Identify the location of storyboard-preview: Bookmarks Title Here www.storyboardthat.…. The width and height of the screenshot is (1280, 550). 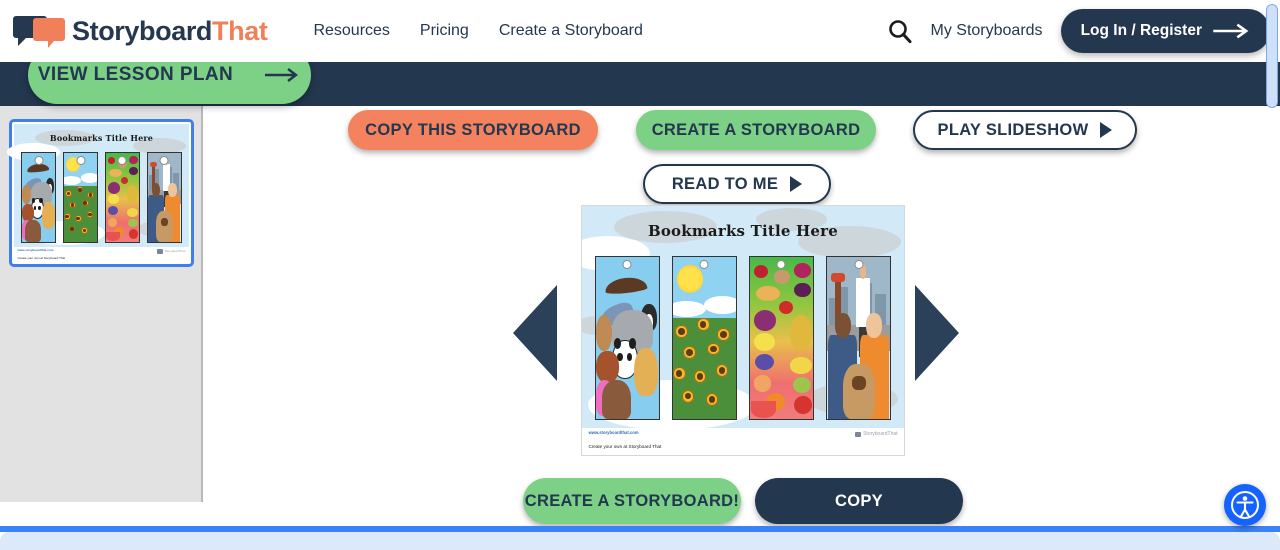
(743, 330).